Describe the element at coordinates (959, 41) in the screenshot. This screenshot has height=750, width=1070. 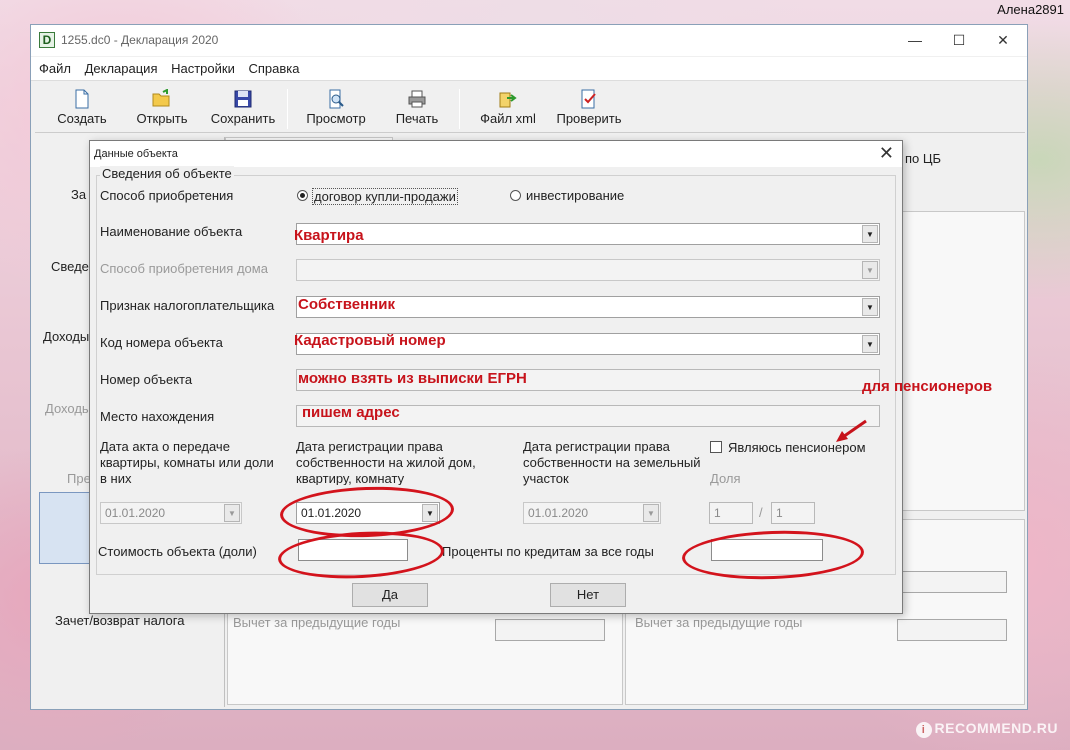
I see `maximize-button: ☐` at that location.